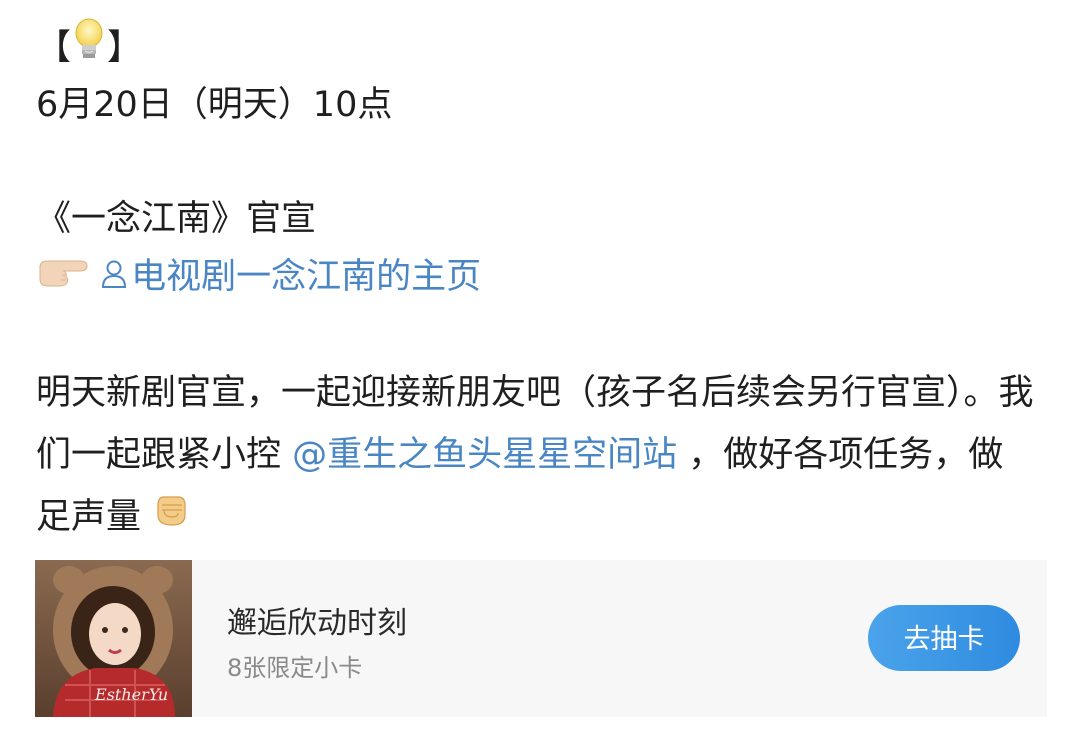 The height and width of the screenshot is (730, 1080). I want to click on card-thumbnail: EstherYu, so click(113, 638).